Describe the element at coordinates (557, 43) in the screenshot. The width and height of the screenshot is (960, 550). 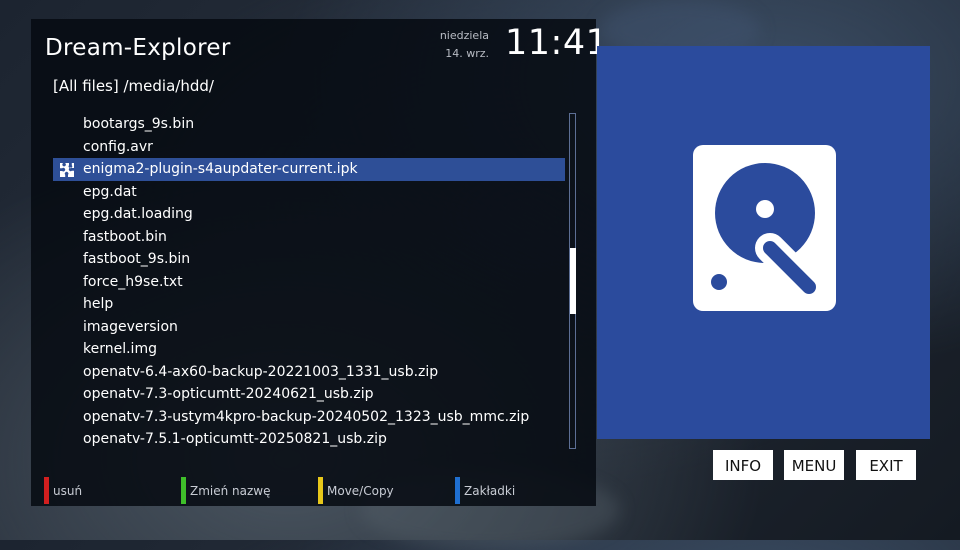
I see `clock: 11:41` at that location.